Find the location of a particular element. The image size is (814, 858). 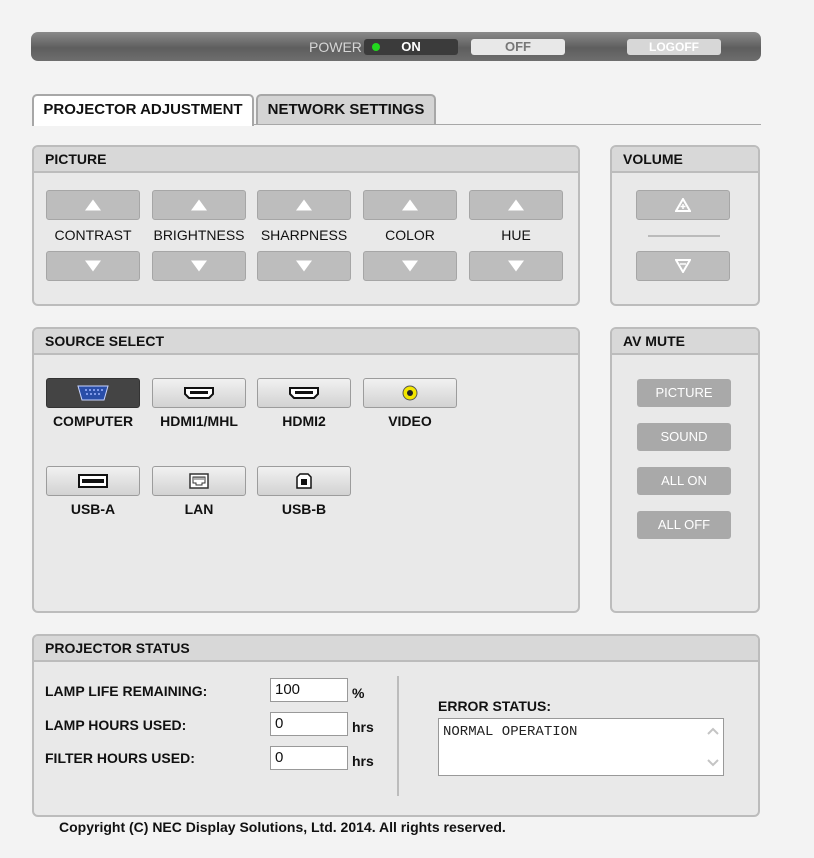

source-hdmi2-button is located at coordinates (304, 393).